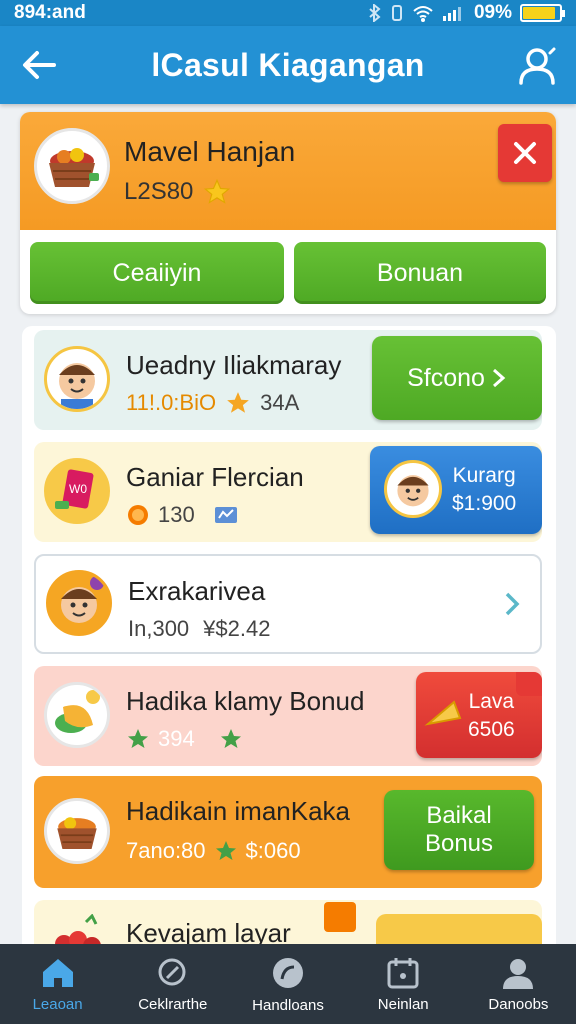 The height and width of the screenshot is (1024, 576). What do you see at coordinates (403, 972) in the screenshot?
I see `calendar-icon` at bounding box center [403, 972].